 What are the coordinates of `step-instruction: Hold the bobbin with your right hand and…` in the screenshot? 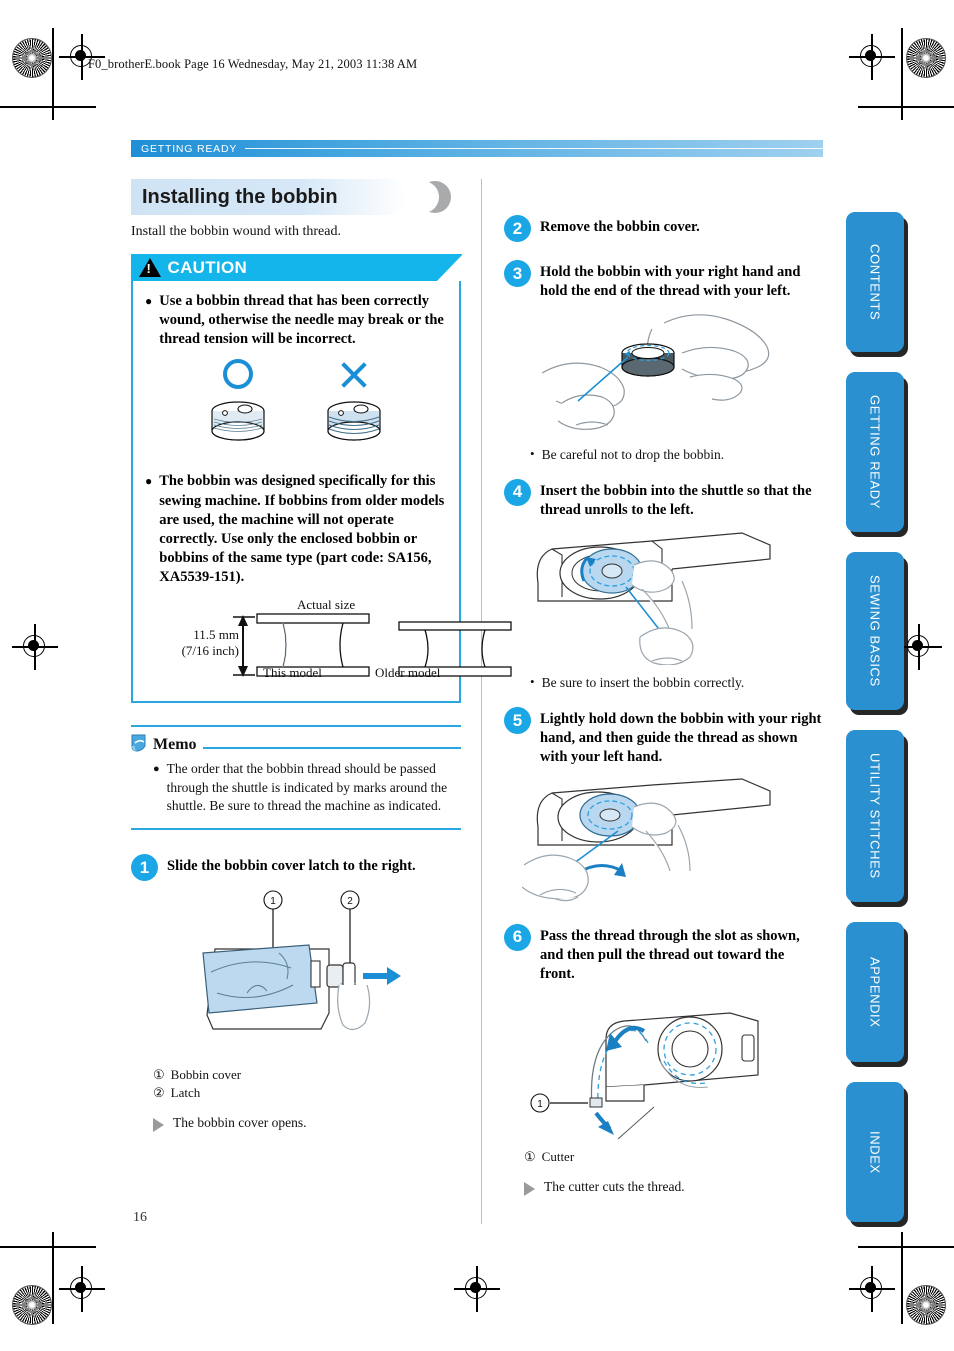 It's located at (670, 281).